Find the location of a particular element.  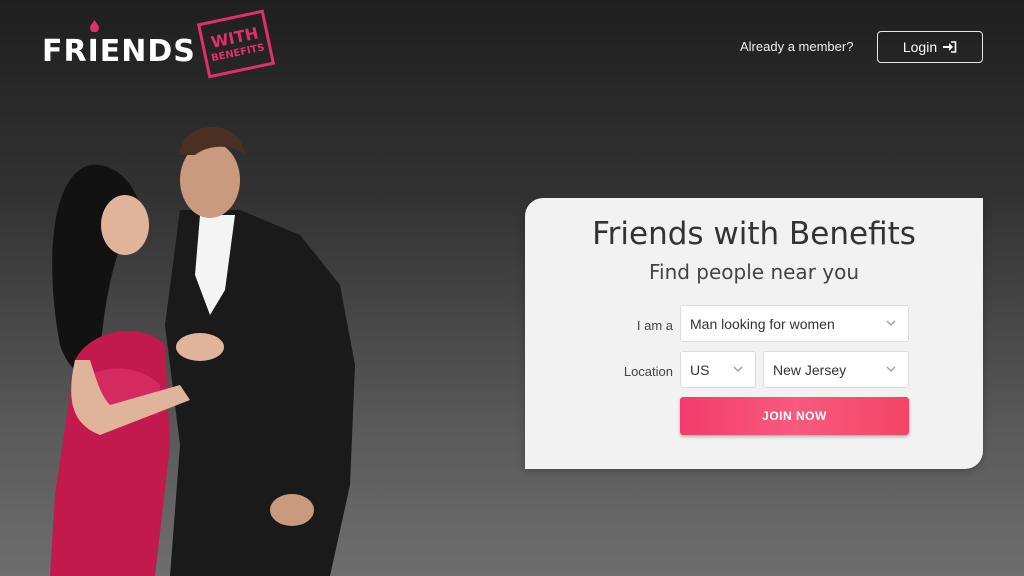

location-label: Location is located at coordinates (648, 371).